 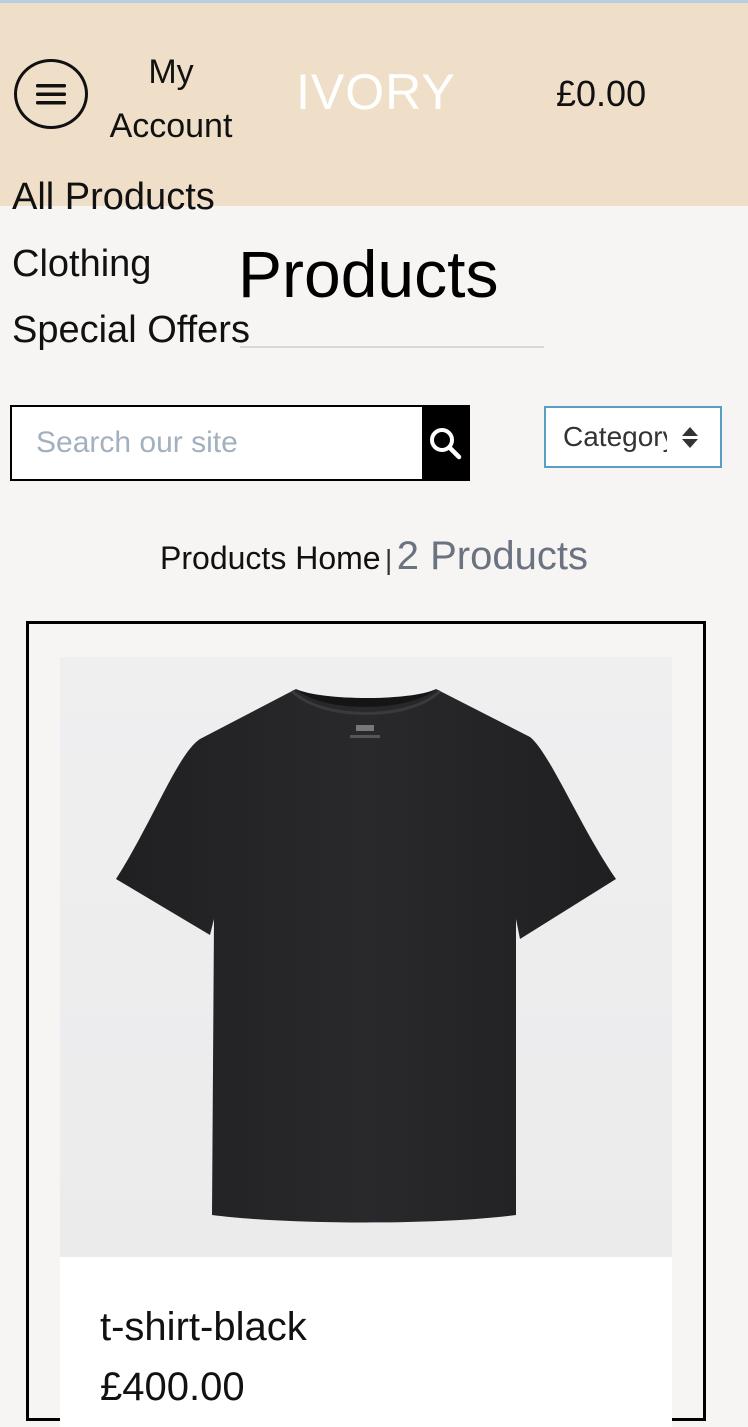 I want to click on nav-item-special-offers: Special Offers, so click(x=131, y=330).